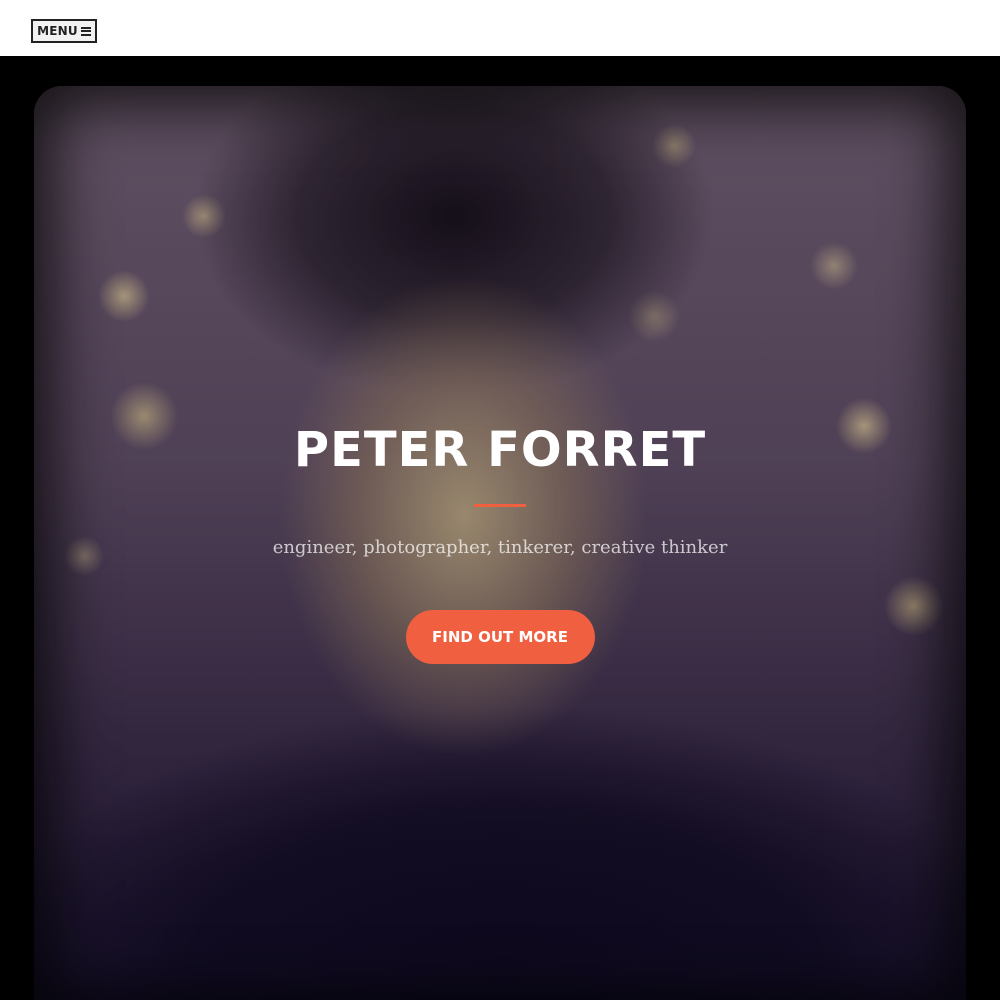 The width and height of the screenshot is (1000, 1000). Describe the element at coordinates (500, 505) in the screenshot. I see `title-divider` at that location.